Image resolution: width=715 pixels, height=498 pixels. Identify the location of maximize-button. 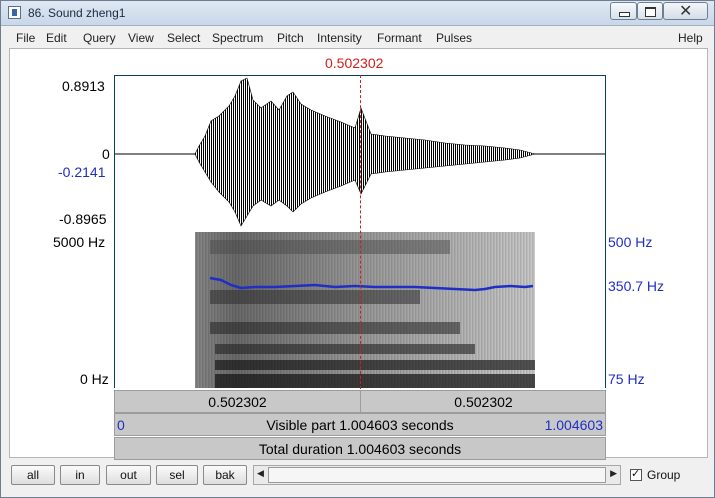
(650, 11).